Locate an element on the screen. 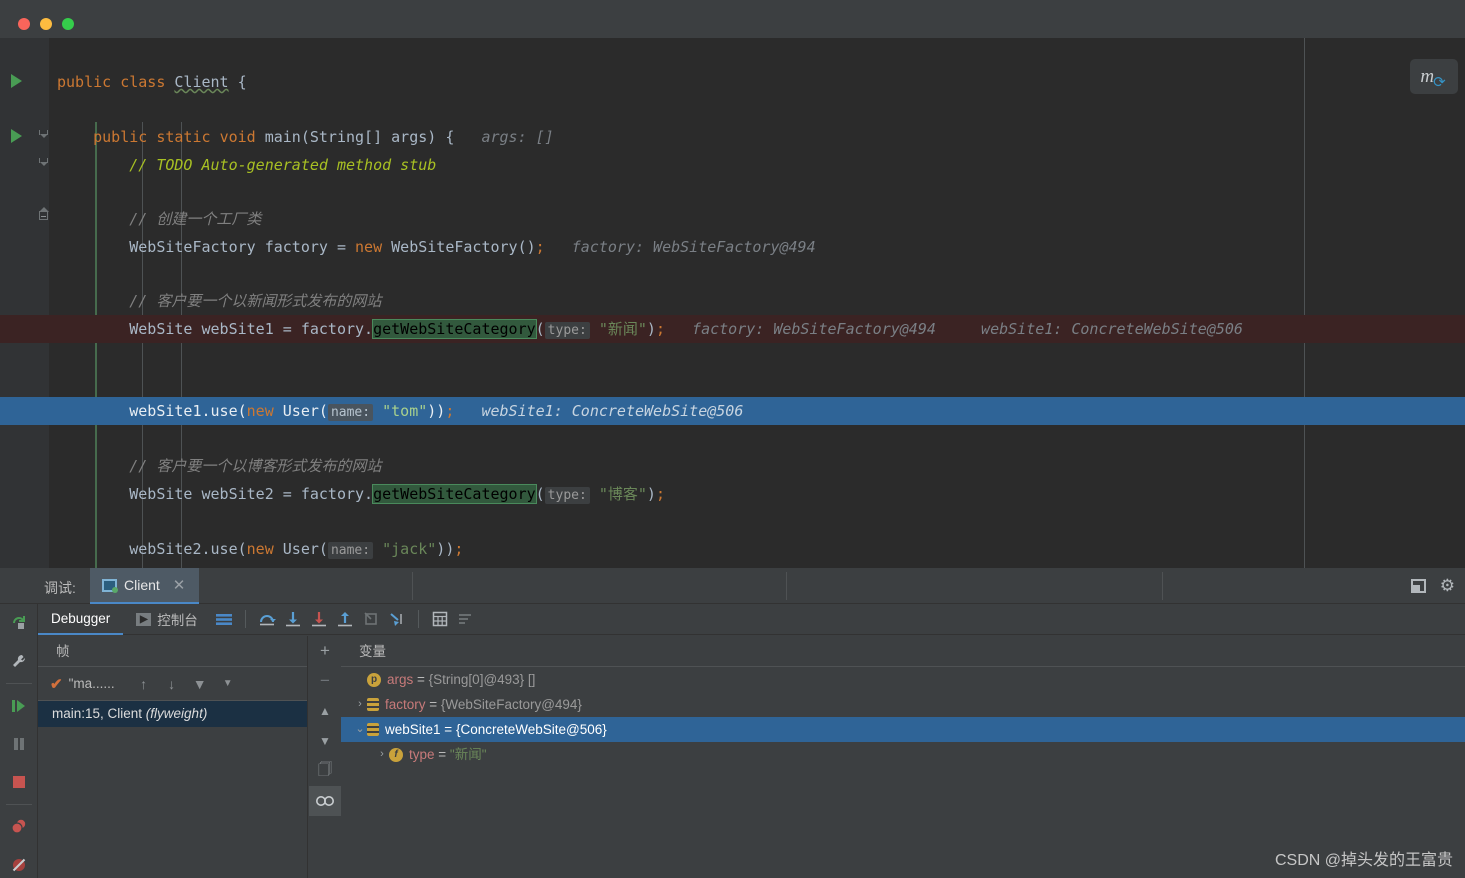 The width and height of the screenshot is (1465, 878). variable-row: p args = {String[0]@493} [] is located at coordinates (903, 679).